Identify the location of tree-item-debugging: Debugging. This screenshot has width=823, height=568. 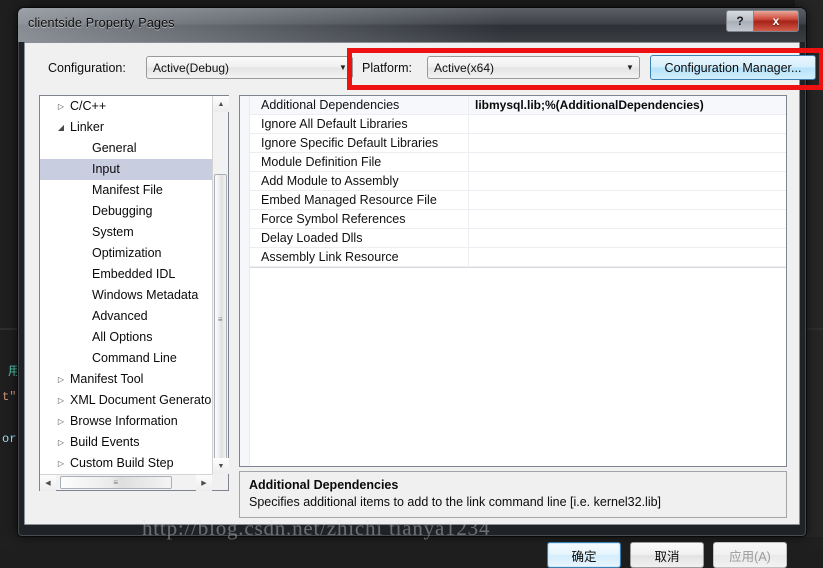
(126, 211).